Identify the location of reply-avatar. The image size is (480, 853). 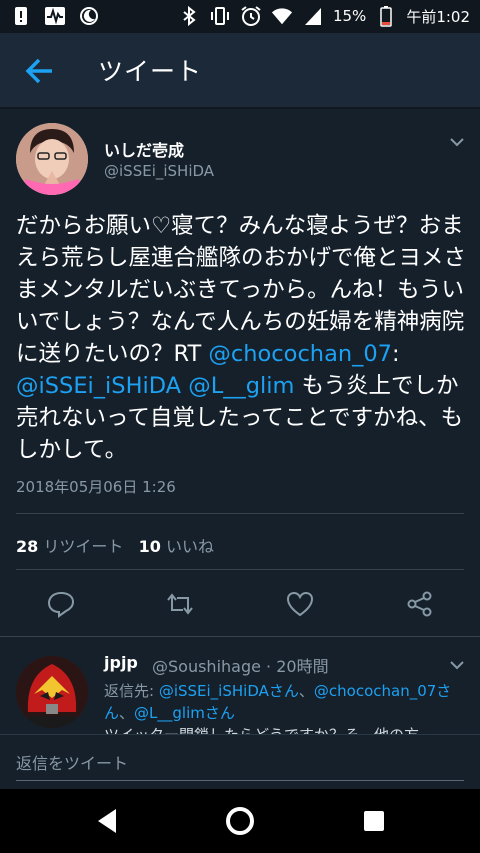
(52, 692).